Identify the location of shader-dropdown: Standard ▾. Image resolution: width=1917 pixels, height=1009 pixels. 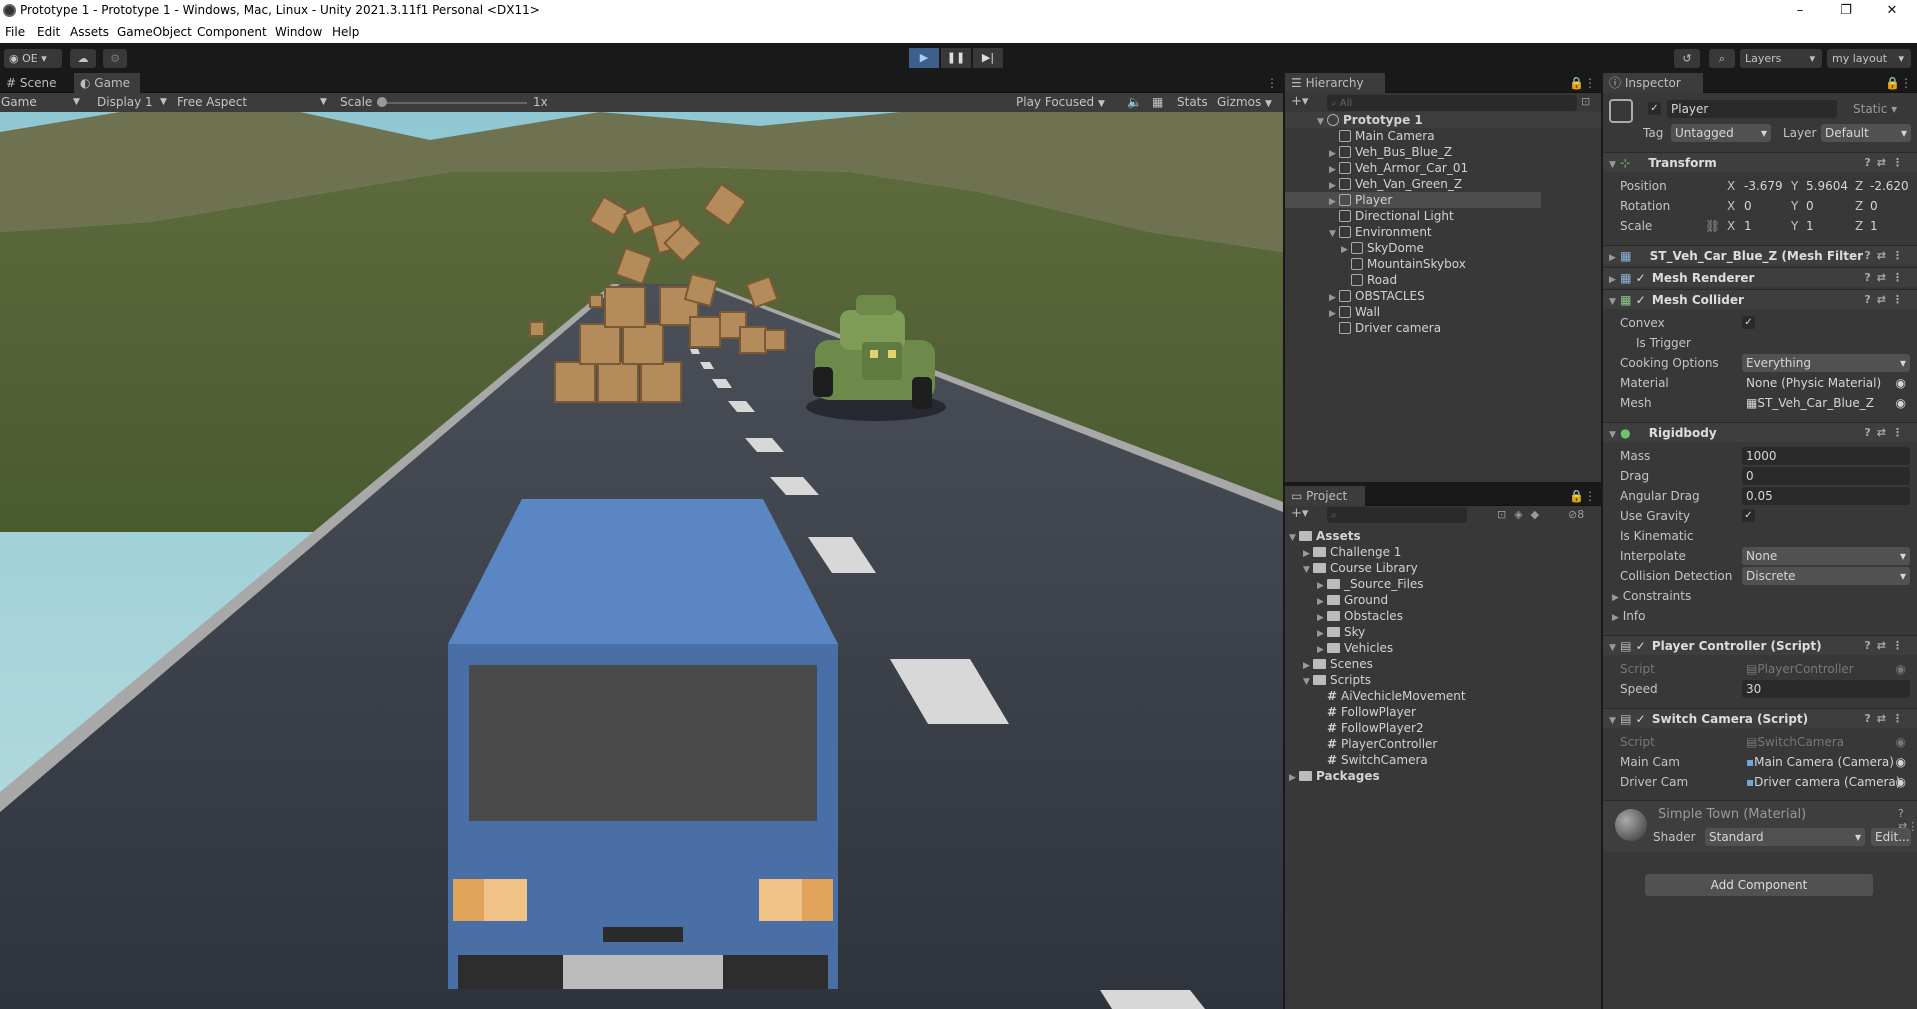
(1785, 837).